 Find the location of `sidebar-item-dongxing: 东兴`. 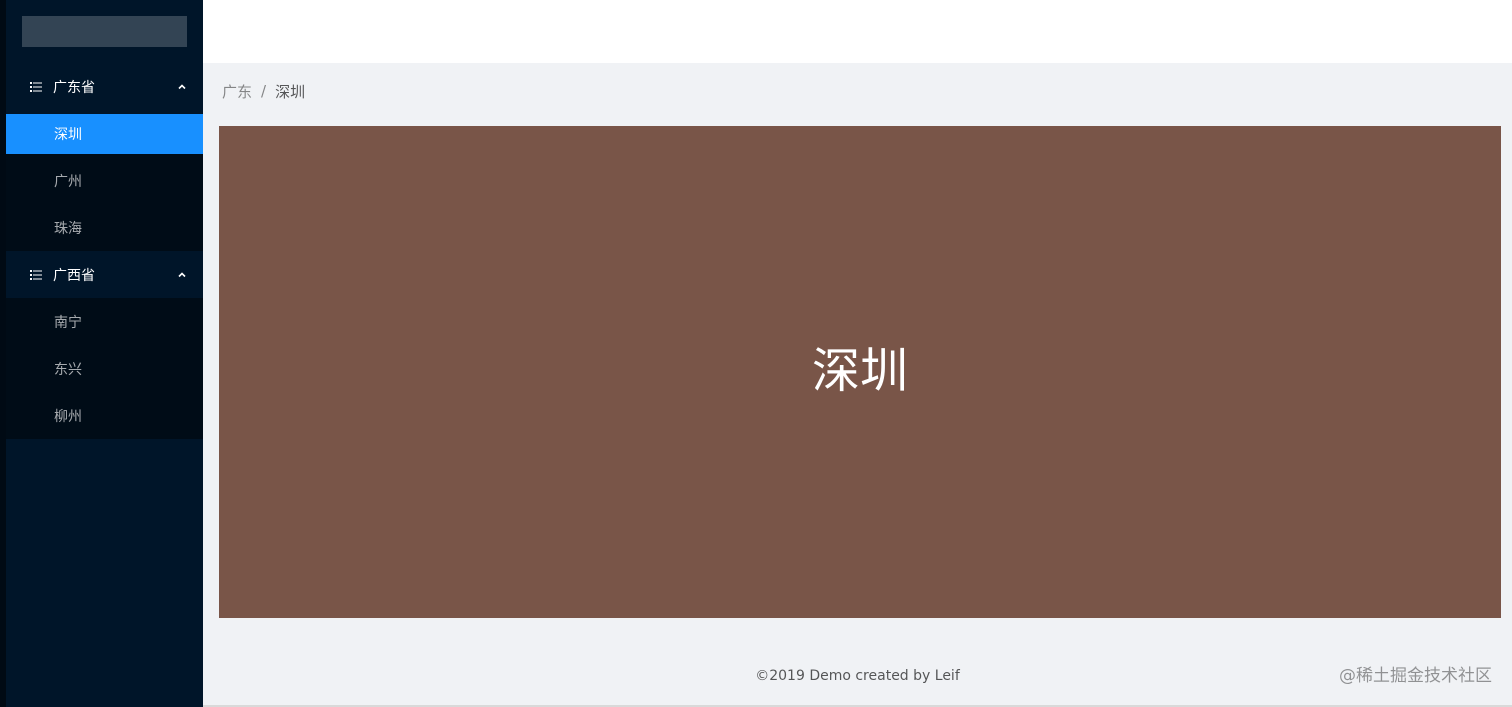

sidebar-item-dongxing: 东兴 is located at coordinates (104, 368).